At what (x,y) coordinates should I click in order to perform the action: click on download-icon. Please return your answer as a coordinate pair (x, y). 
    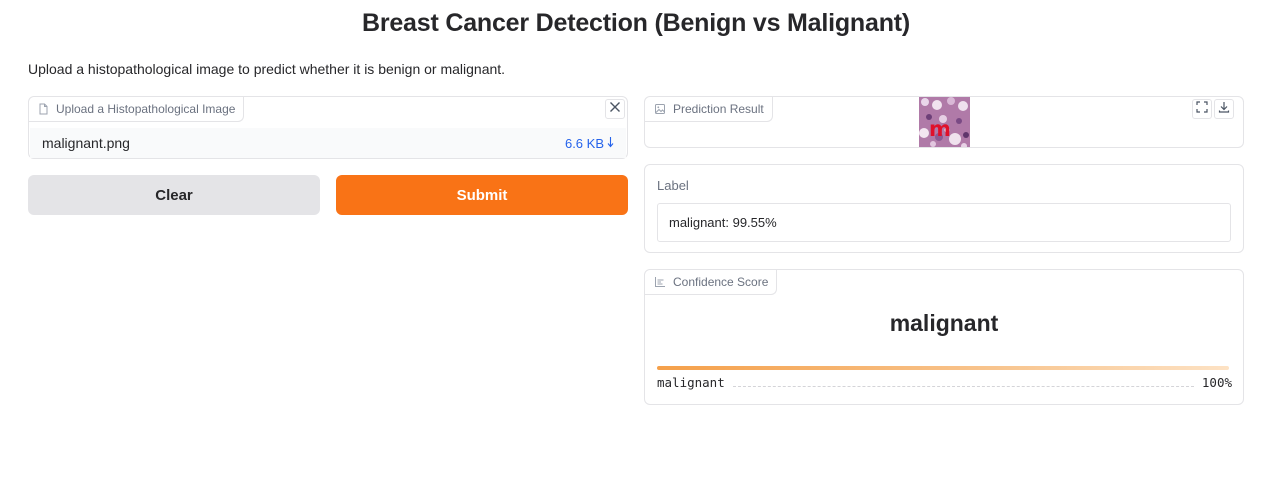
    Looking at the image, I should click on (1224, 109).